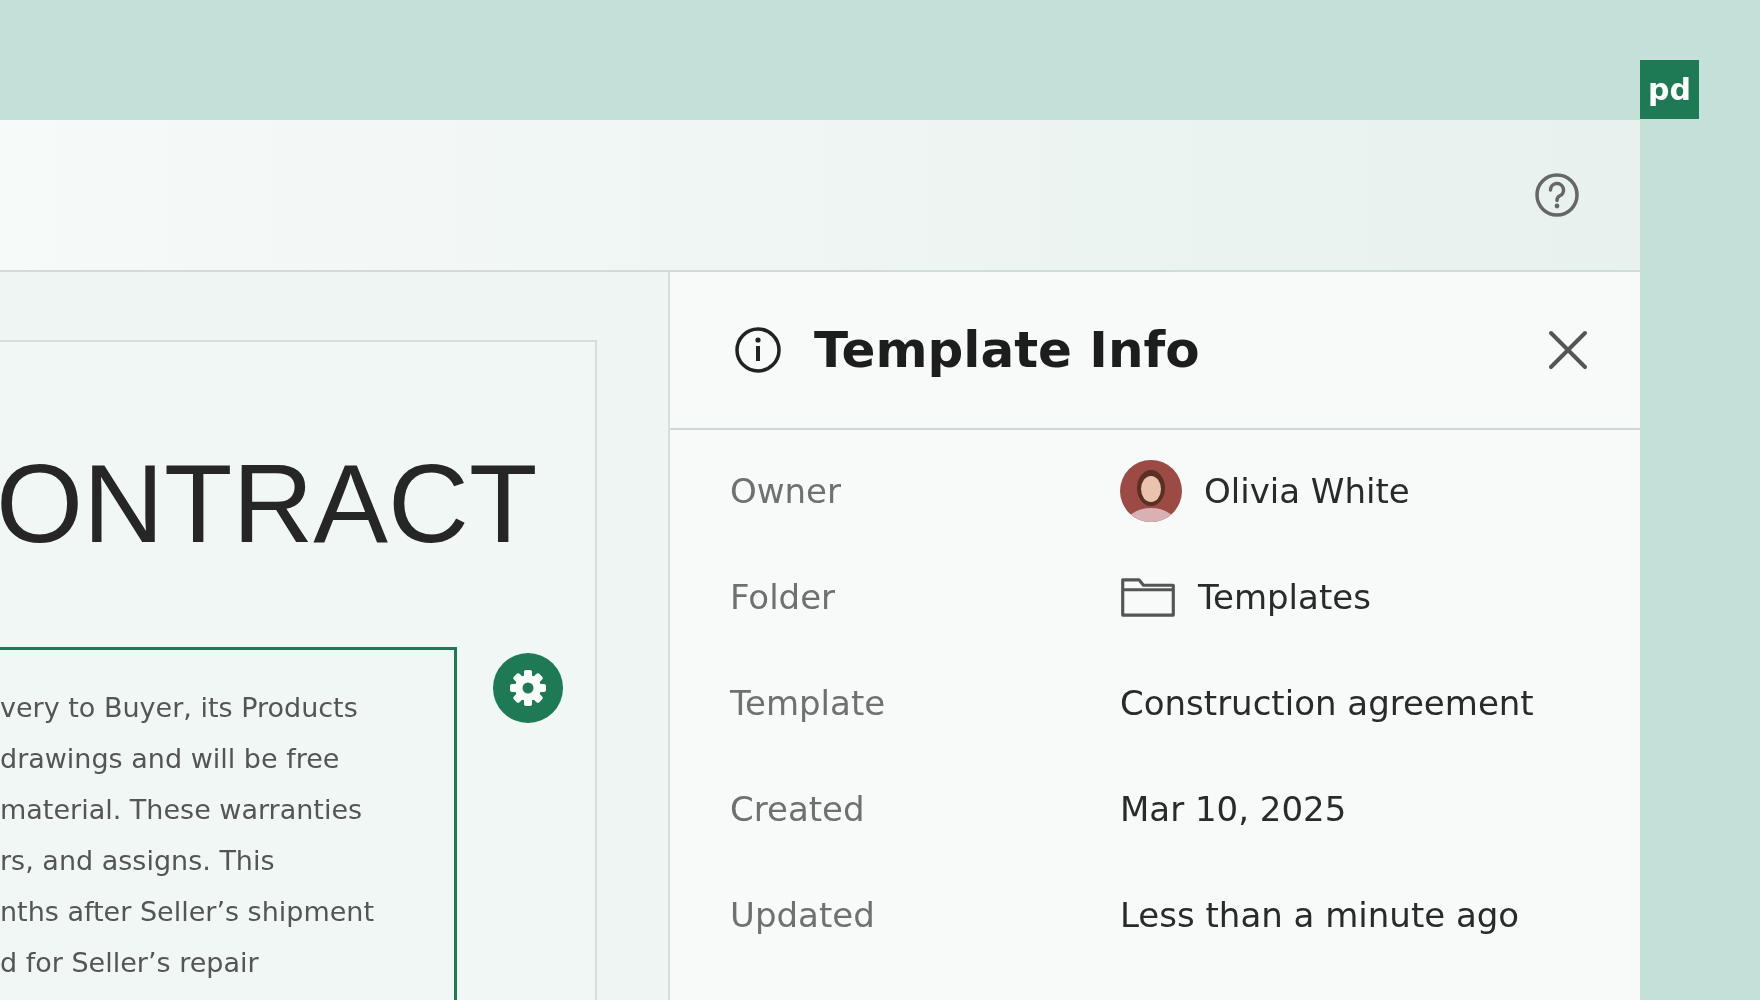 The height and width of the screenshot is (1000, 1760). I want to click on document-title: ONTRACT, so click(269, 504).